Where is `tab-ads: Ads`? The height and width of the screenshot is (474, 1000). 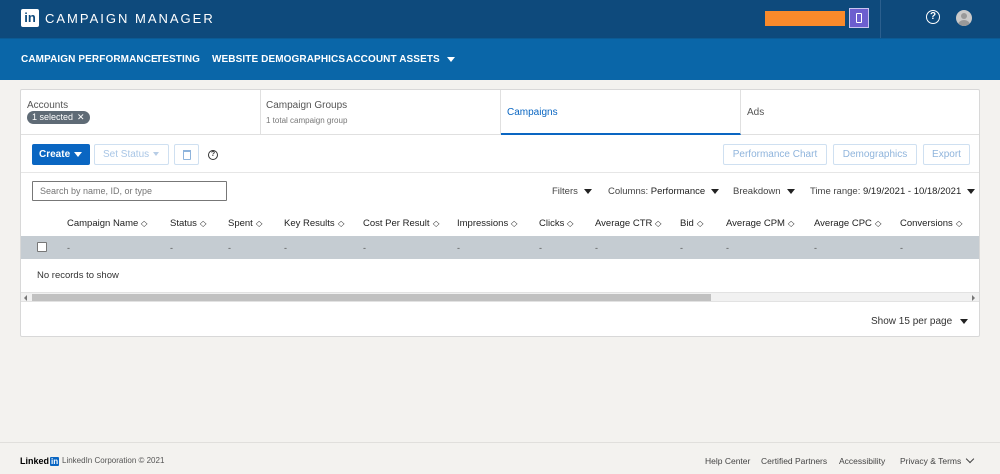
tab-ads: Ads is located at coordinates (860, 112).